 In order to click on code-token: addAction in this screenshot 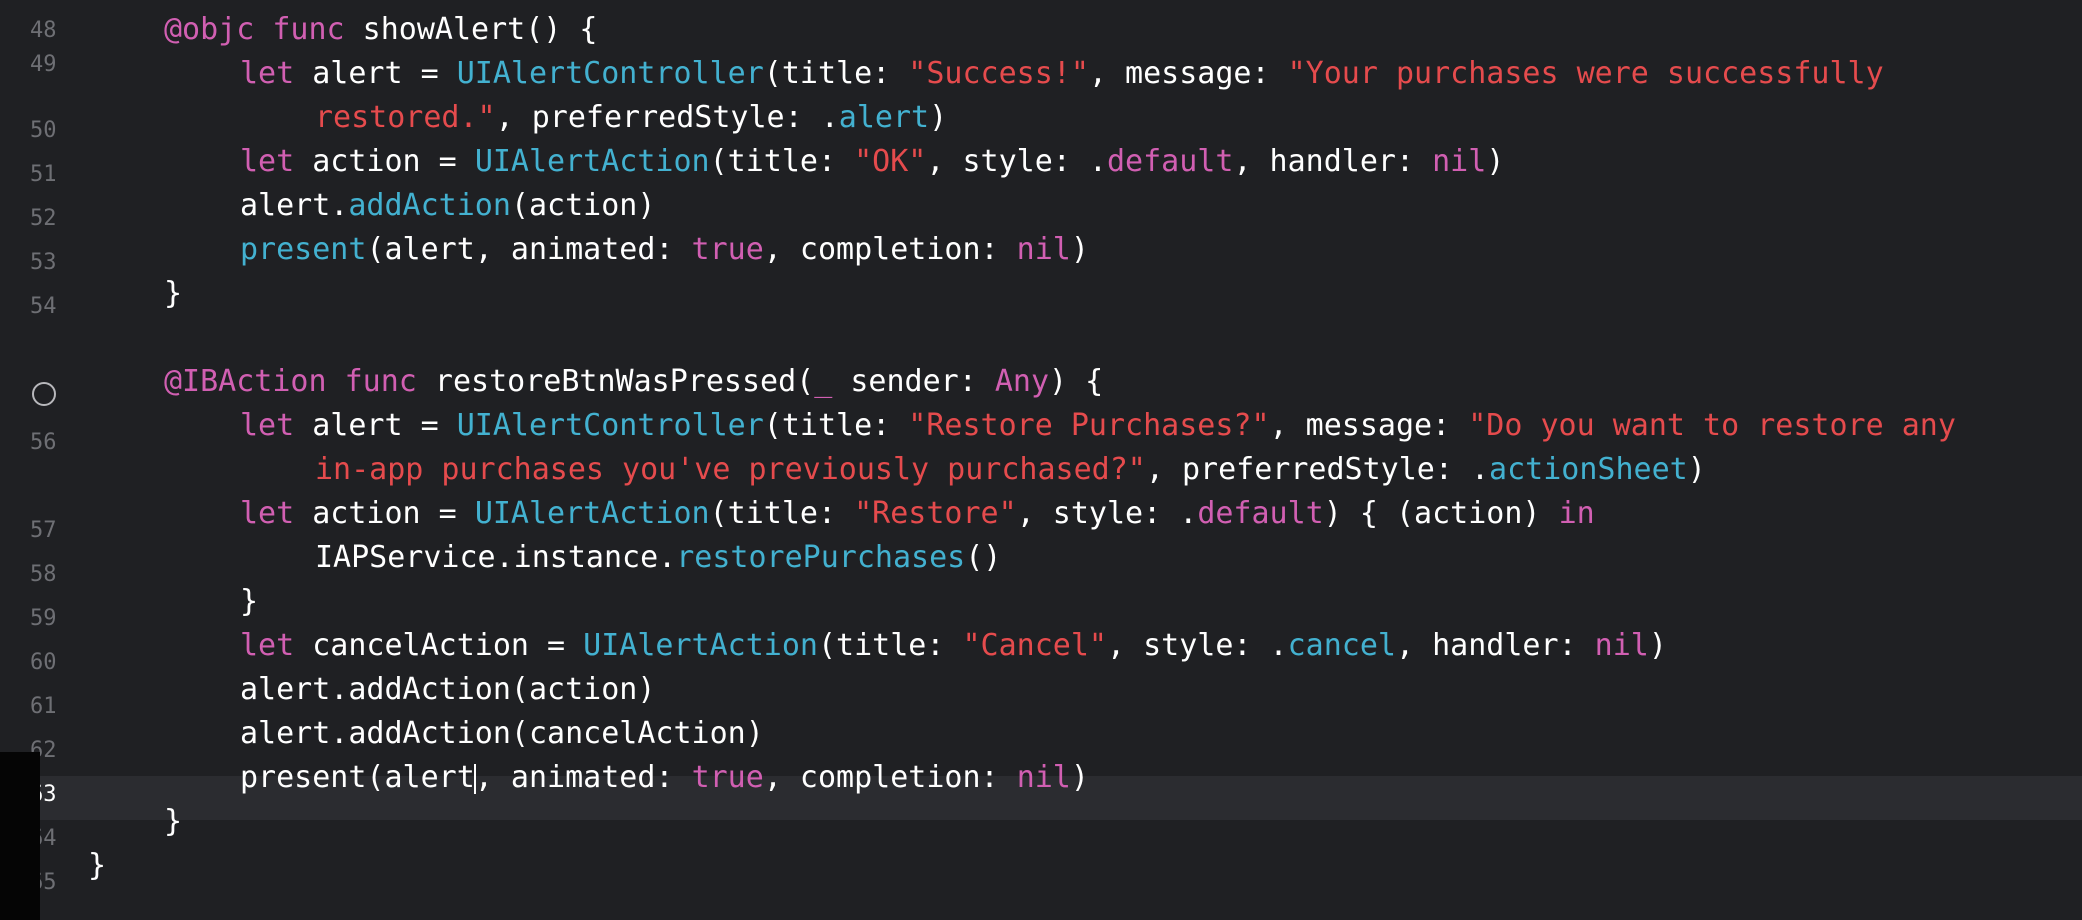, I will do `click(429, 205)`.